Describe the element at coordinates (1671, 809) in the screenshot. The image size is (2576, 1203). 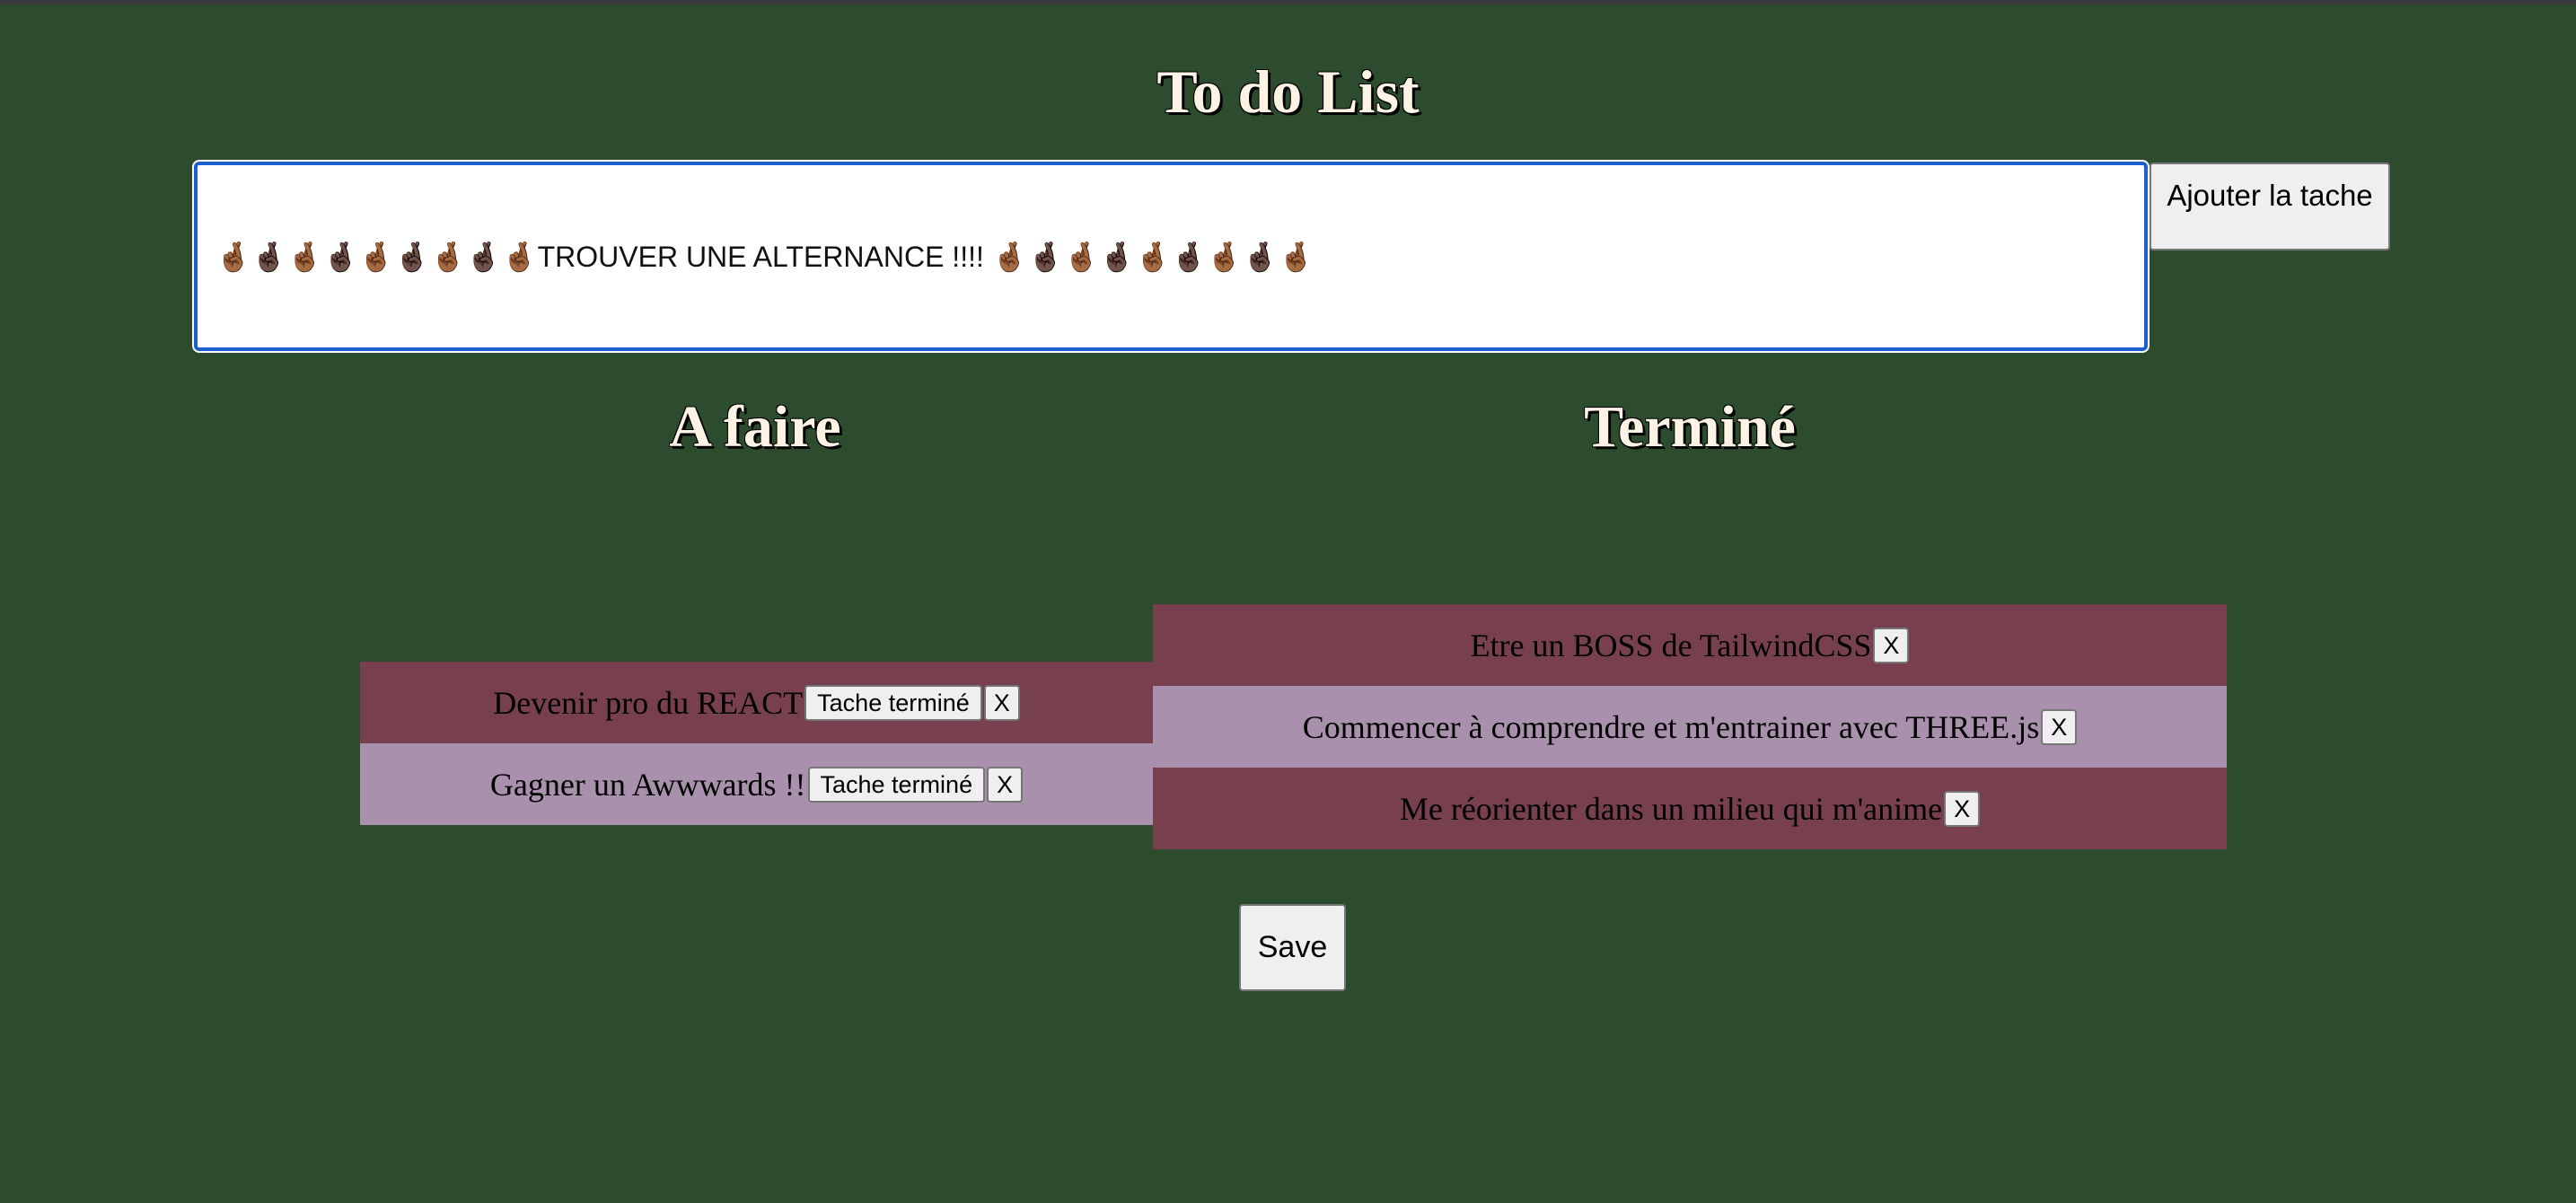
I see `done-item-text: Me réorienter dans un milieu qui m'anime` at that location.